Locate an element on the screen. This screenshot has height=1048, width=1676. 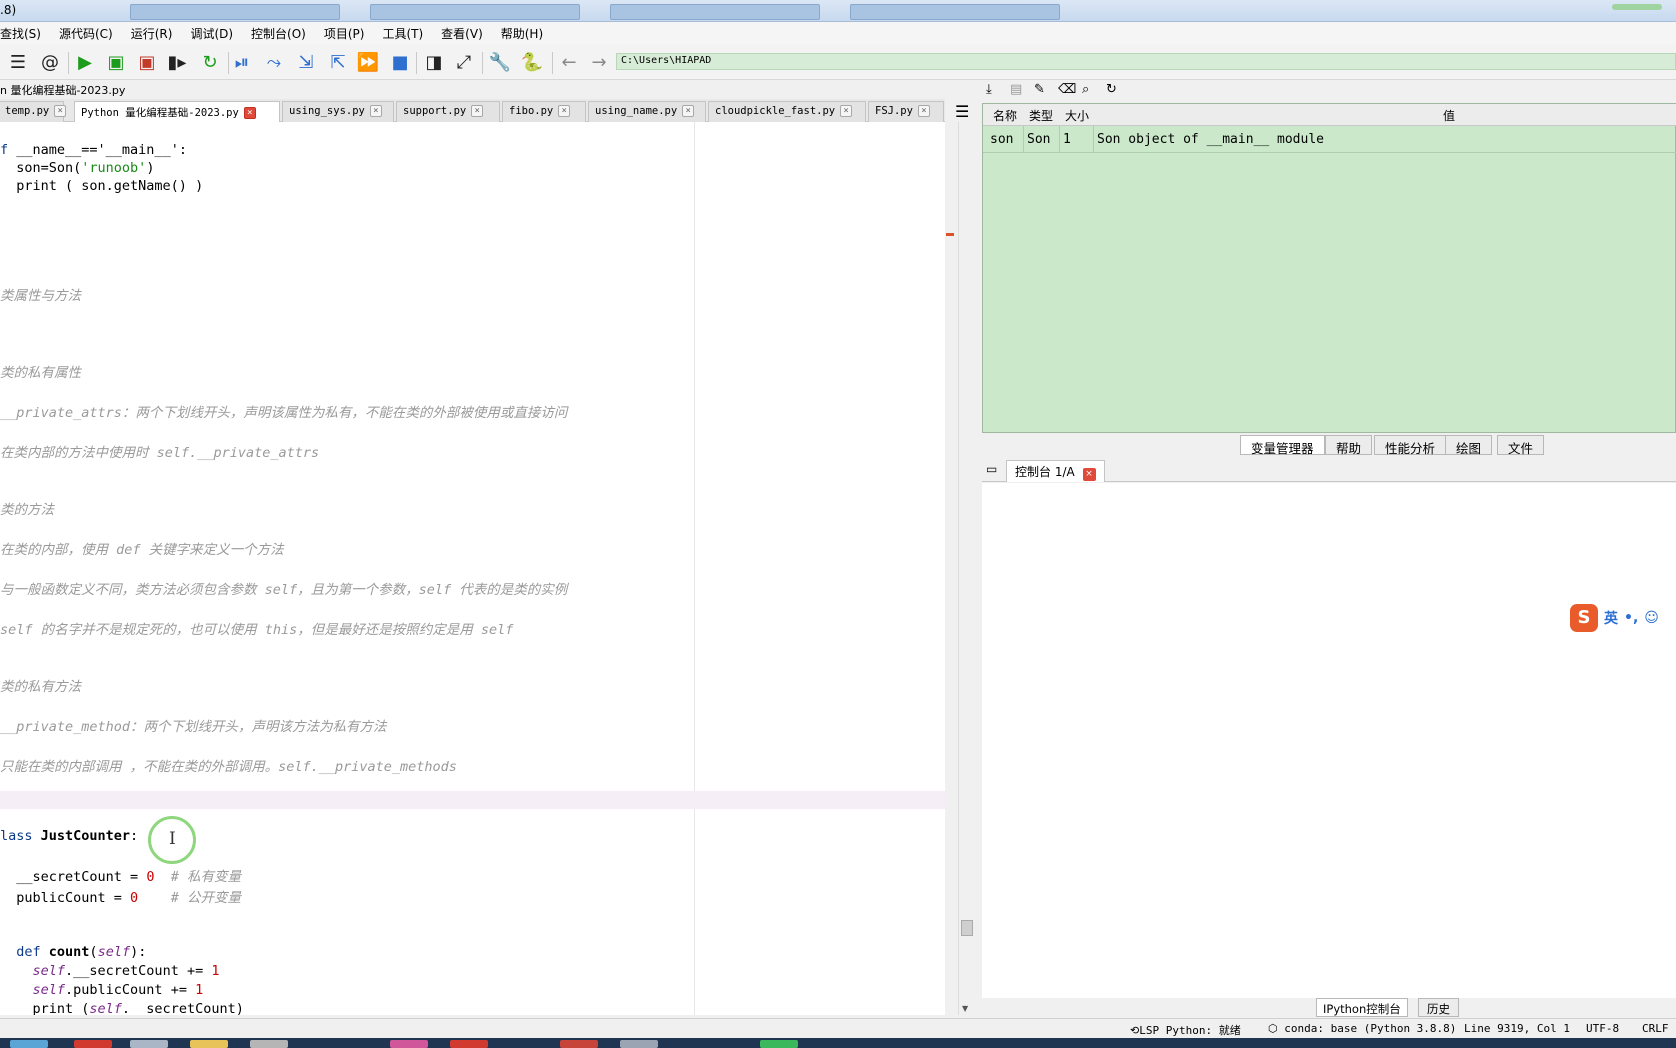
lsp-icon: ⟲ is located at coordinates (1135, 1030).